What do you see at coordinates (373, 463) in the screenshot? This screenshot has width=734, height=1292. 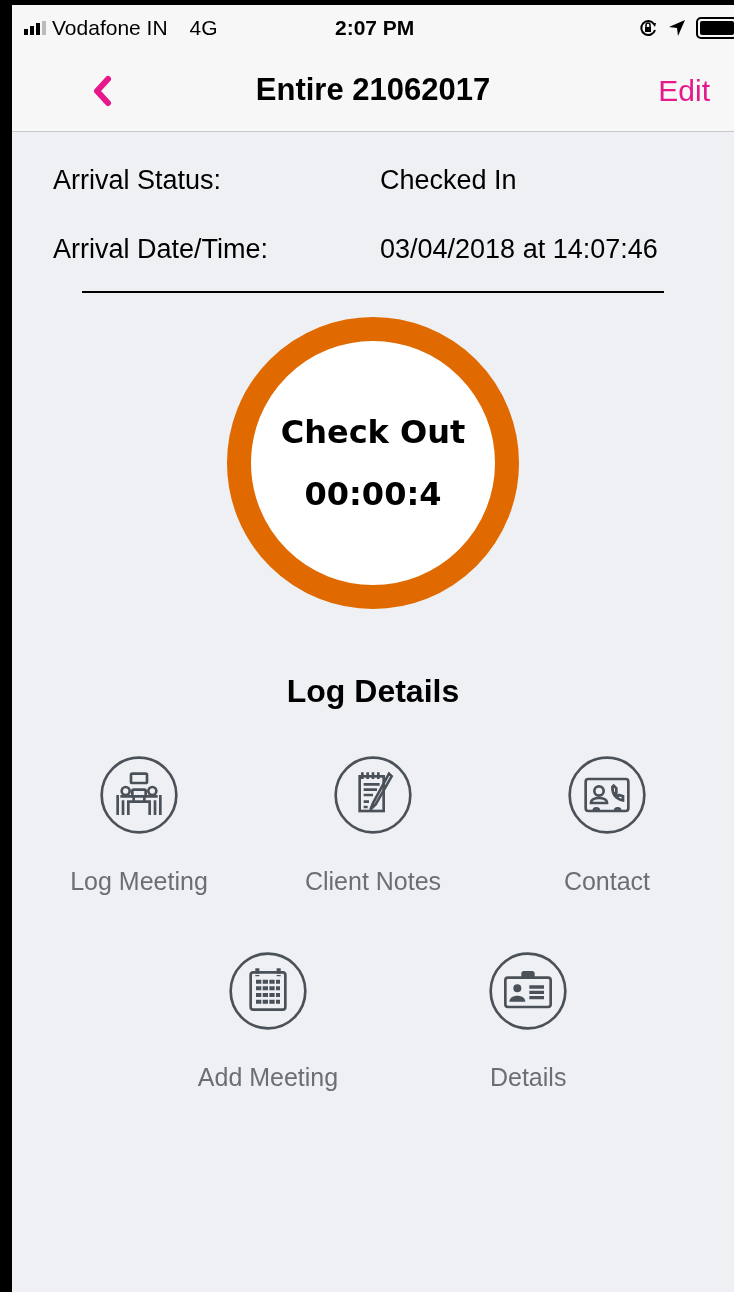 I see `check-out-button: Check Out 00:00:4` at bounding box center [373, 463].